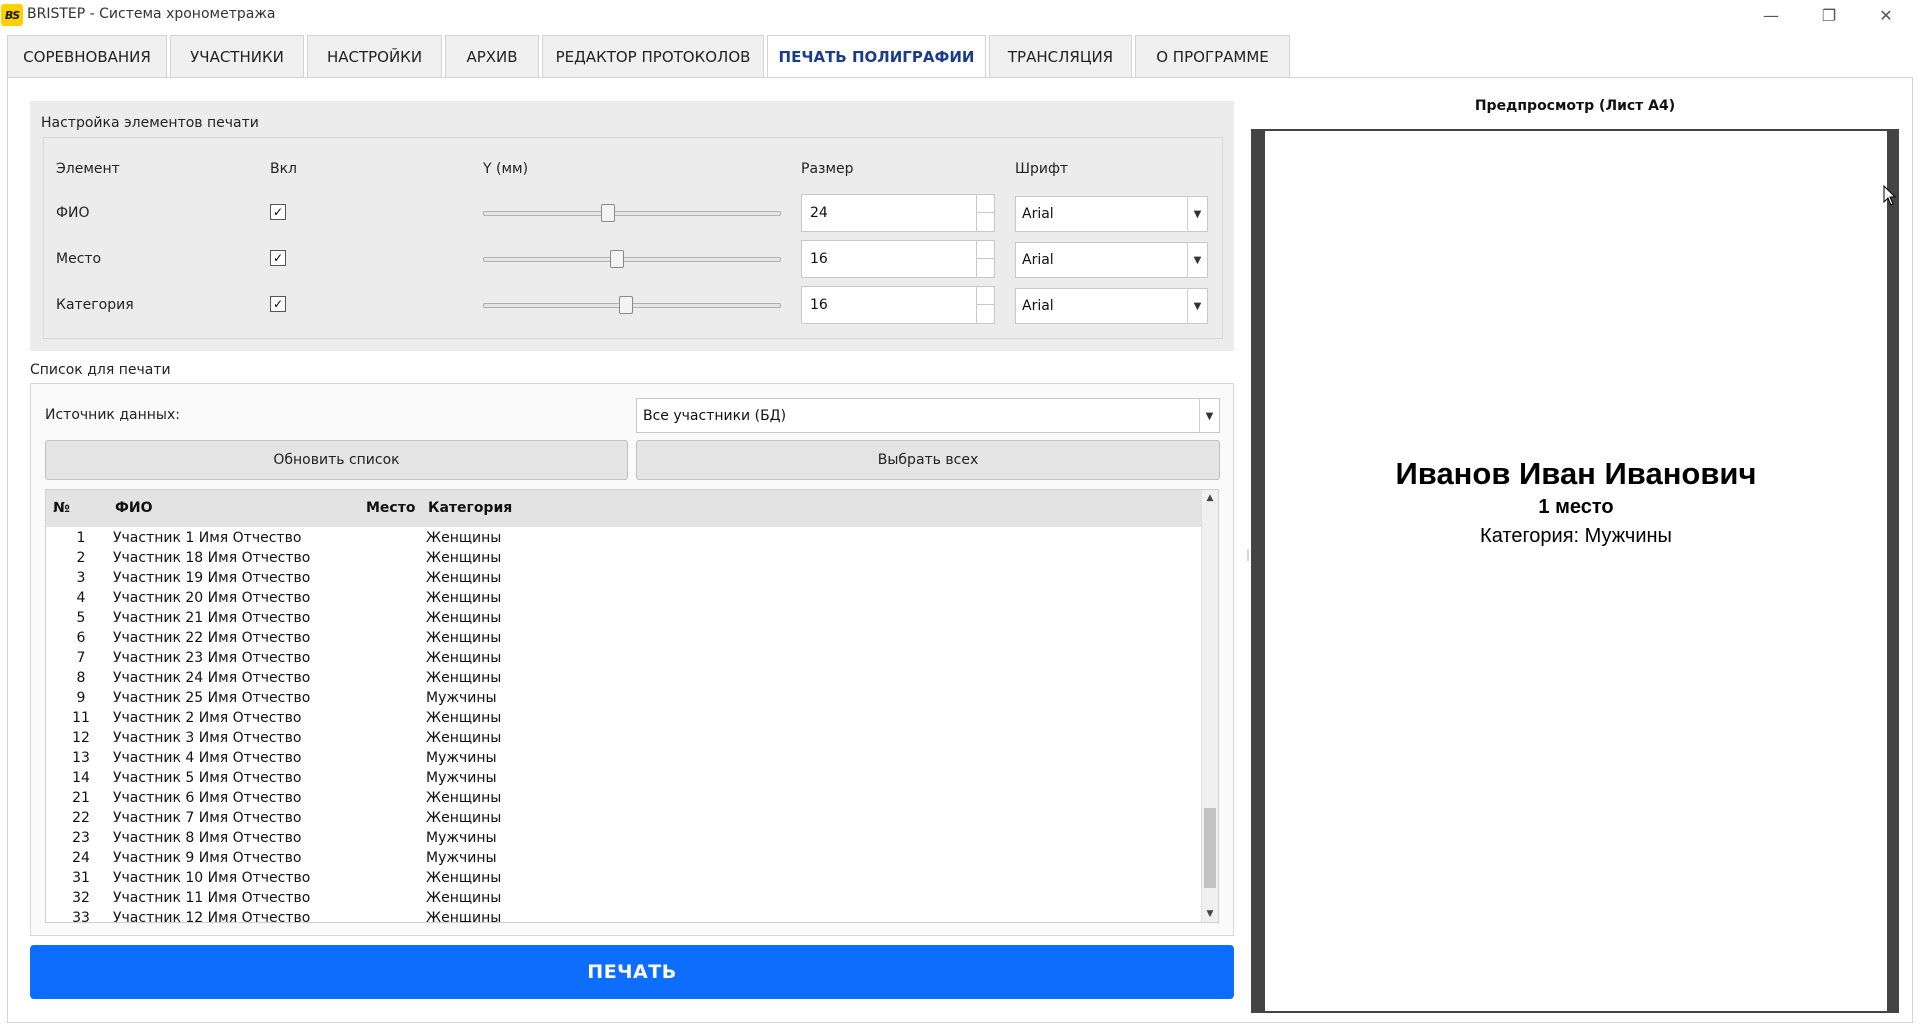 The width and height of the screenshot is (1920, 1025). Describe the element at coordinates (81, 738) in the screenshot. I see `cell-num: 12` at that location.